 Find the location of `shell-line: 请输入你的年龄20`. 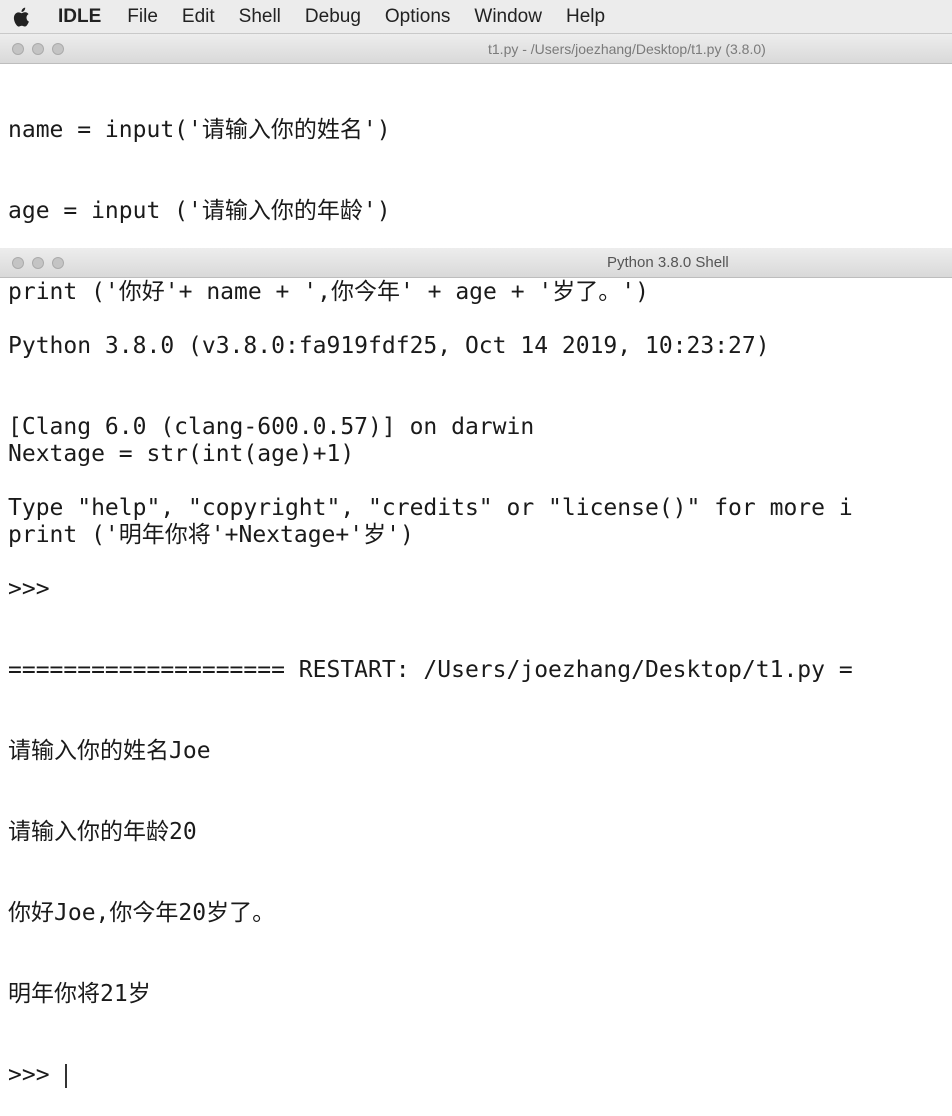

shell-line: 请输入你的年龄20 is located at coordinates (102, 832).